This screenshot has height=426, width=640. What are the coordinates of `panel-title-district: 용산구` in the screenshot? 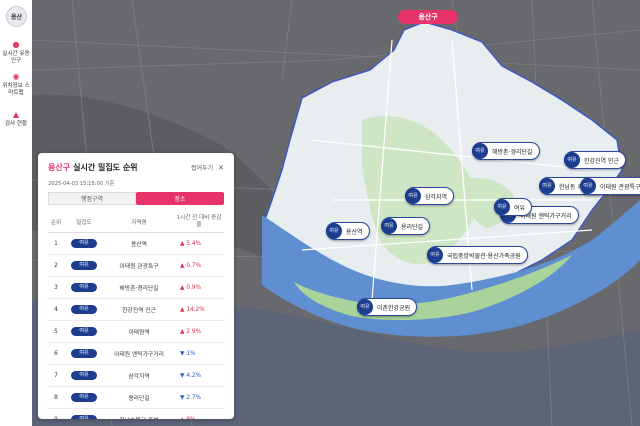 It's located at (59, 167).